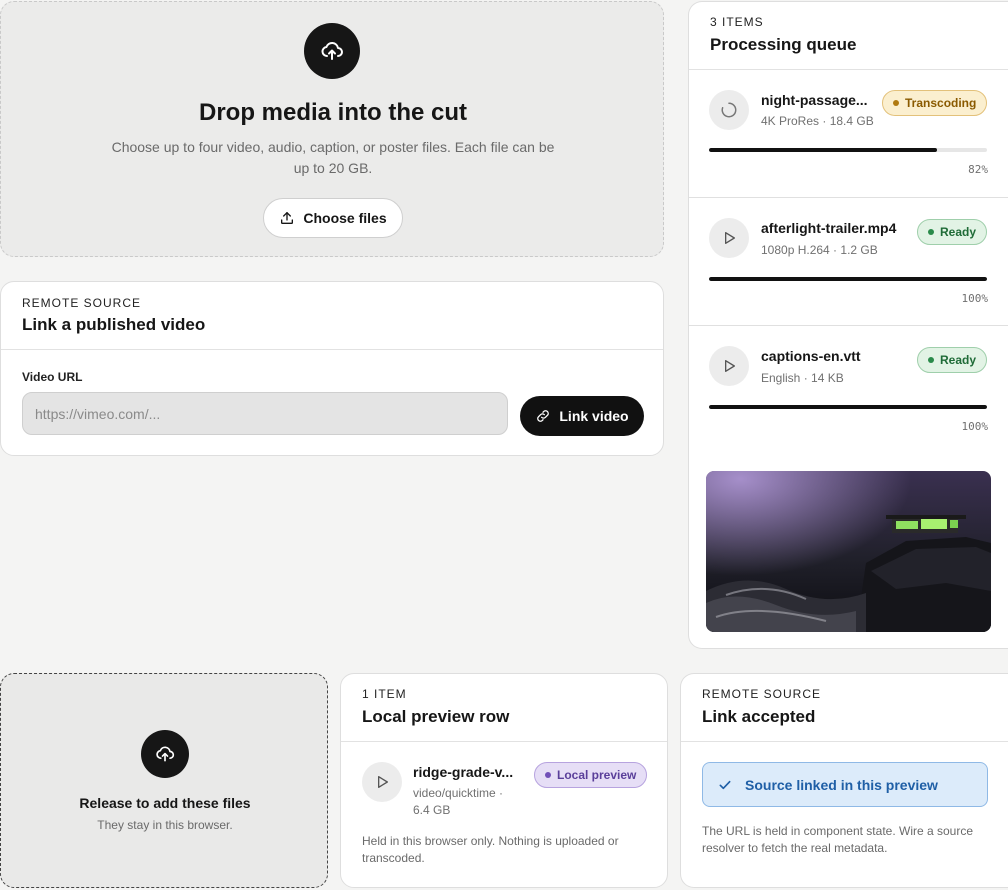  What do you see at coordinates (287, 218) in the screenshot?
I see `upload-icon` at bounding box center [287, 218].